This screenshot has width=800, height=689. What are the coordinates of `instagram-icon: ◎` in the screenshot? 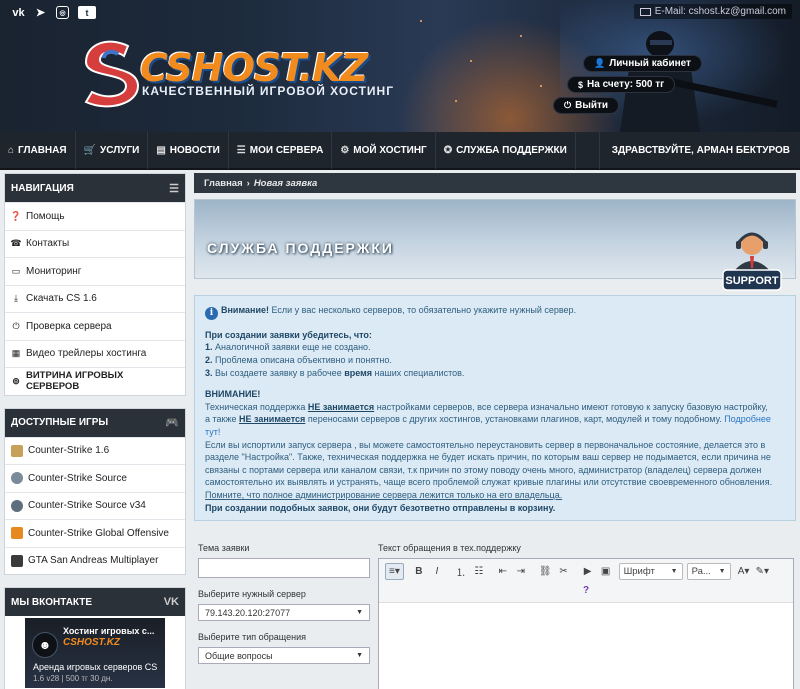 It's located at (62, 12).